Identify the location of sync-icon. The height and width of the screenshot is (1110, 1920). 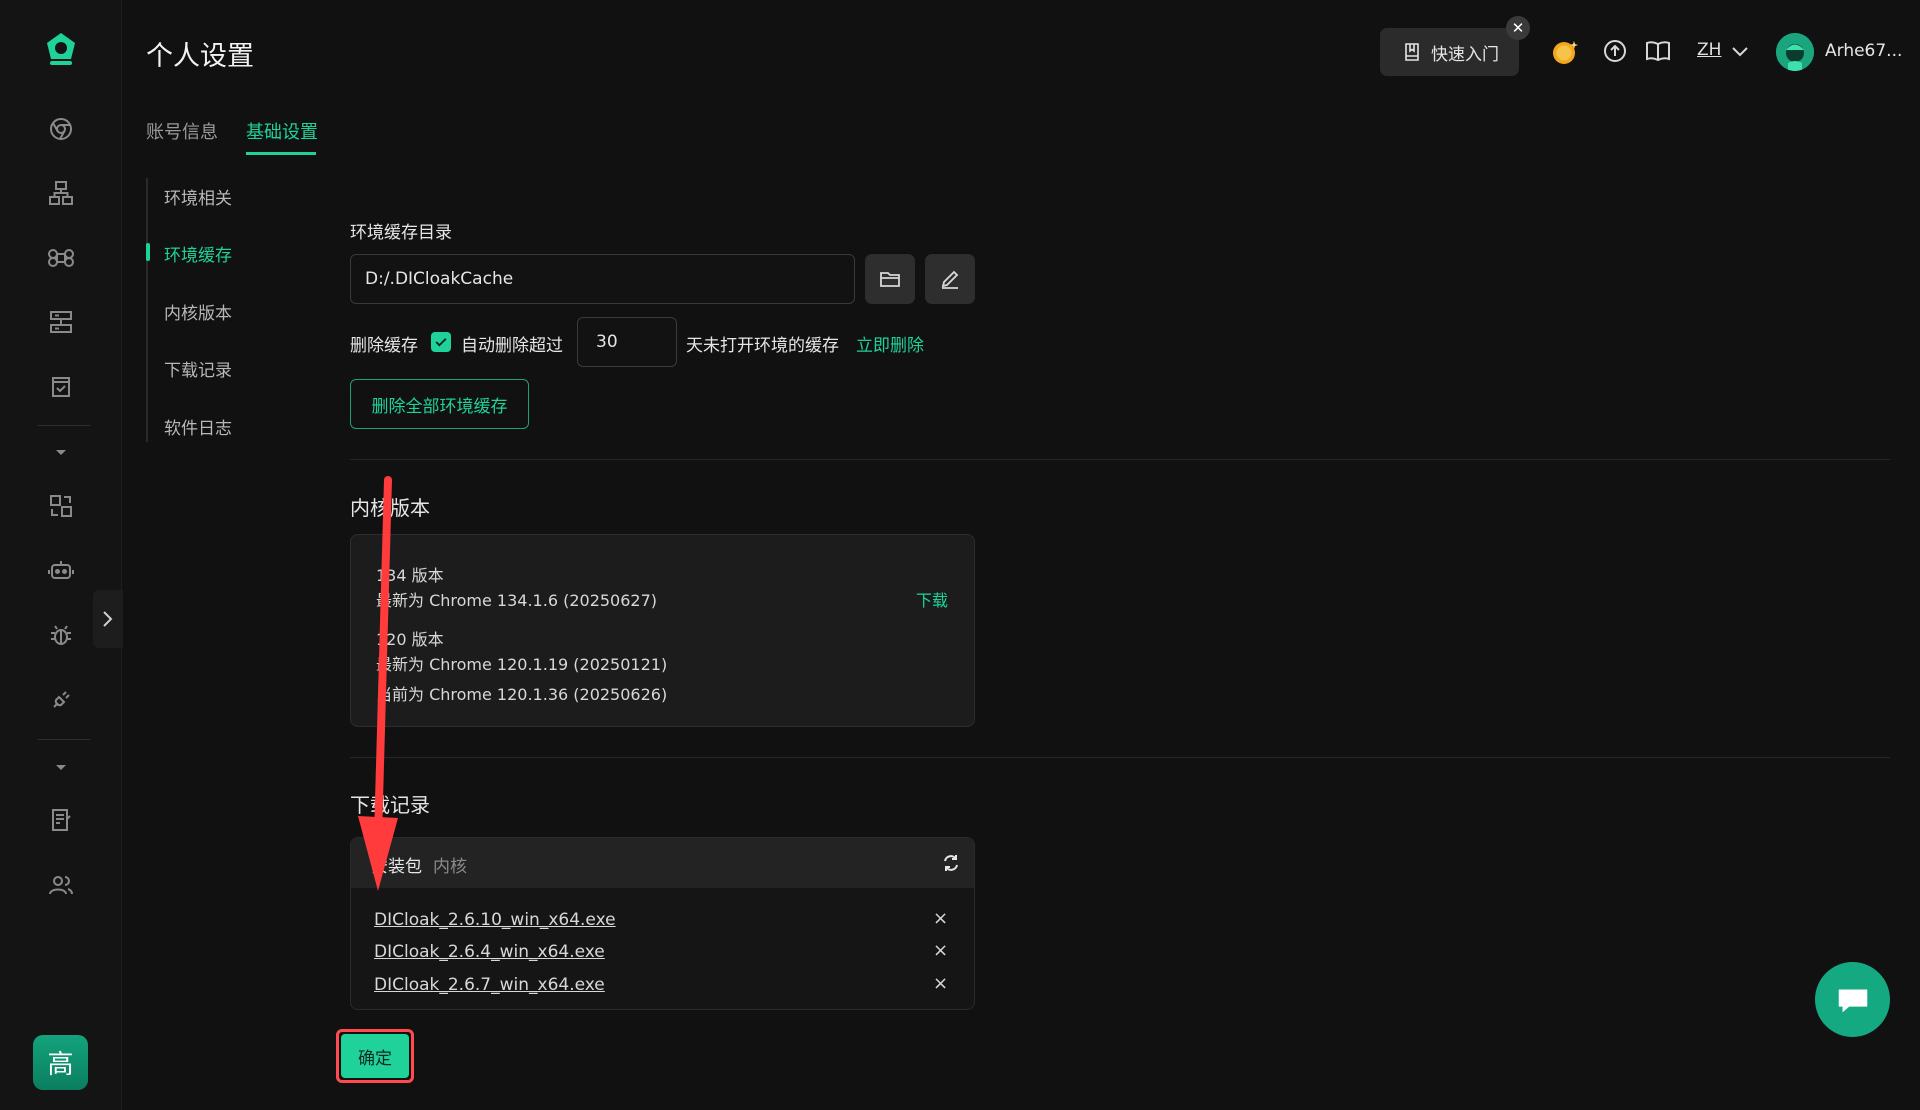
(61, 506).